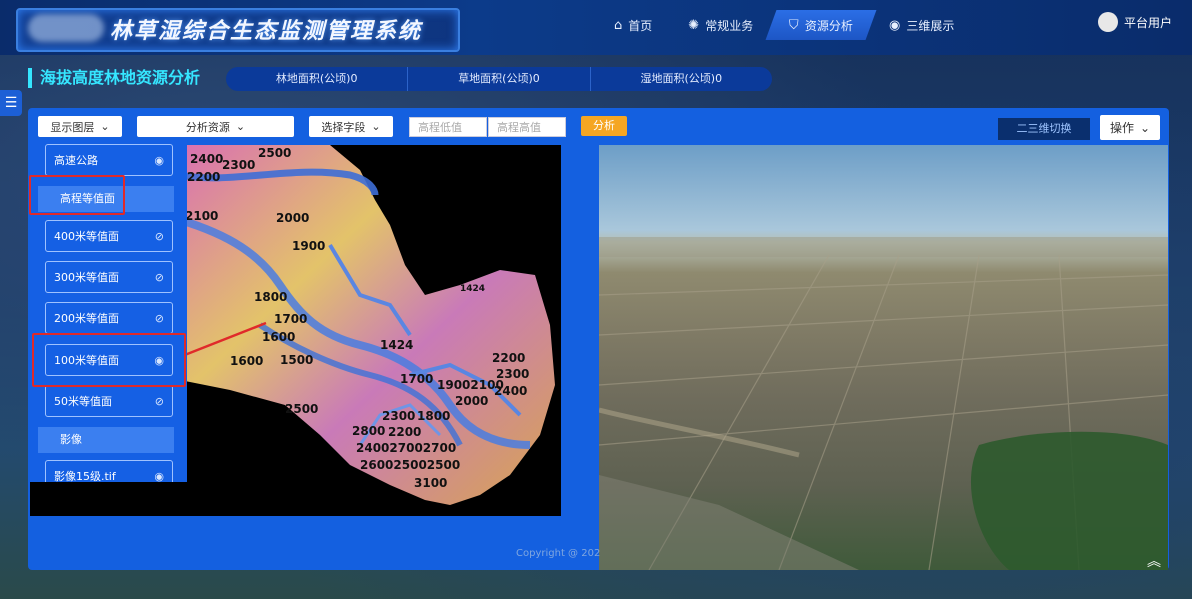 The width and height of the screenshot is (1192, 599). I want to click on list-icon: ☰, so click(11, 103).